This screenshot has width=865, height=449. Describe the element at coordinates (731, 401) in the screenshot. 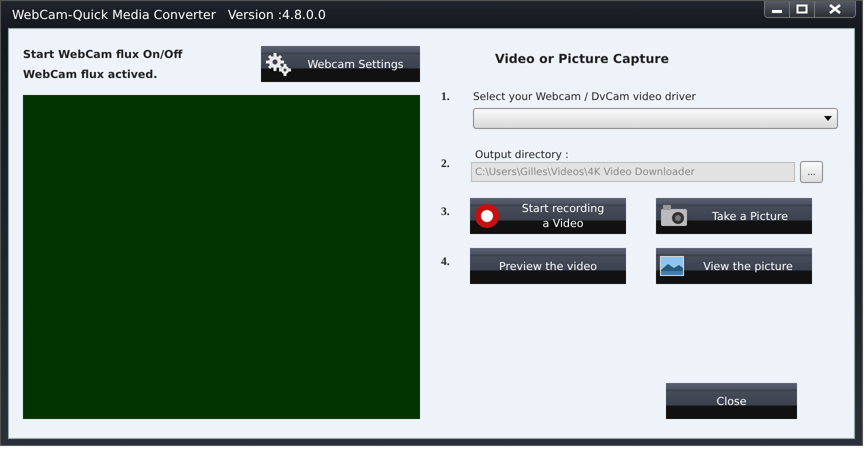

I see `close-button: Close` at that location.